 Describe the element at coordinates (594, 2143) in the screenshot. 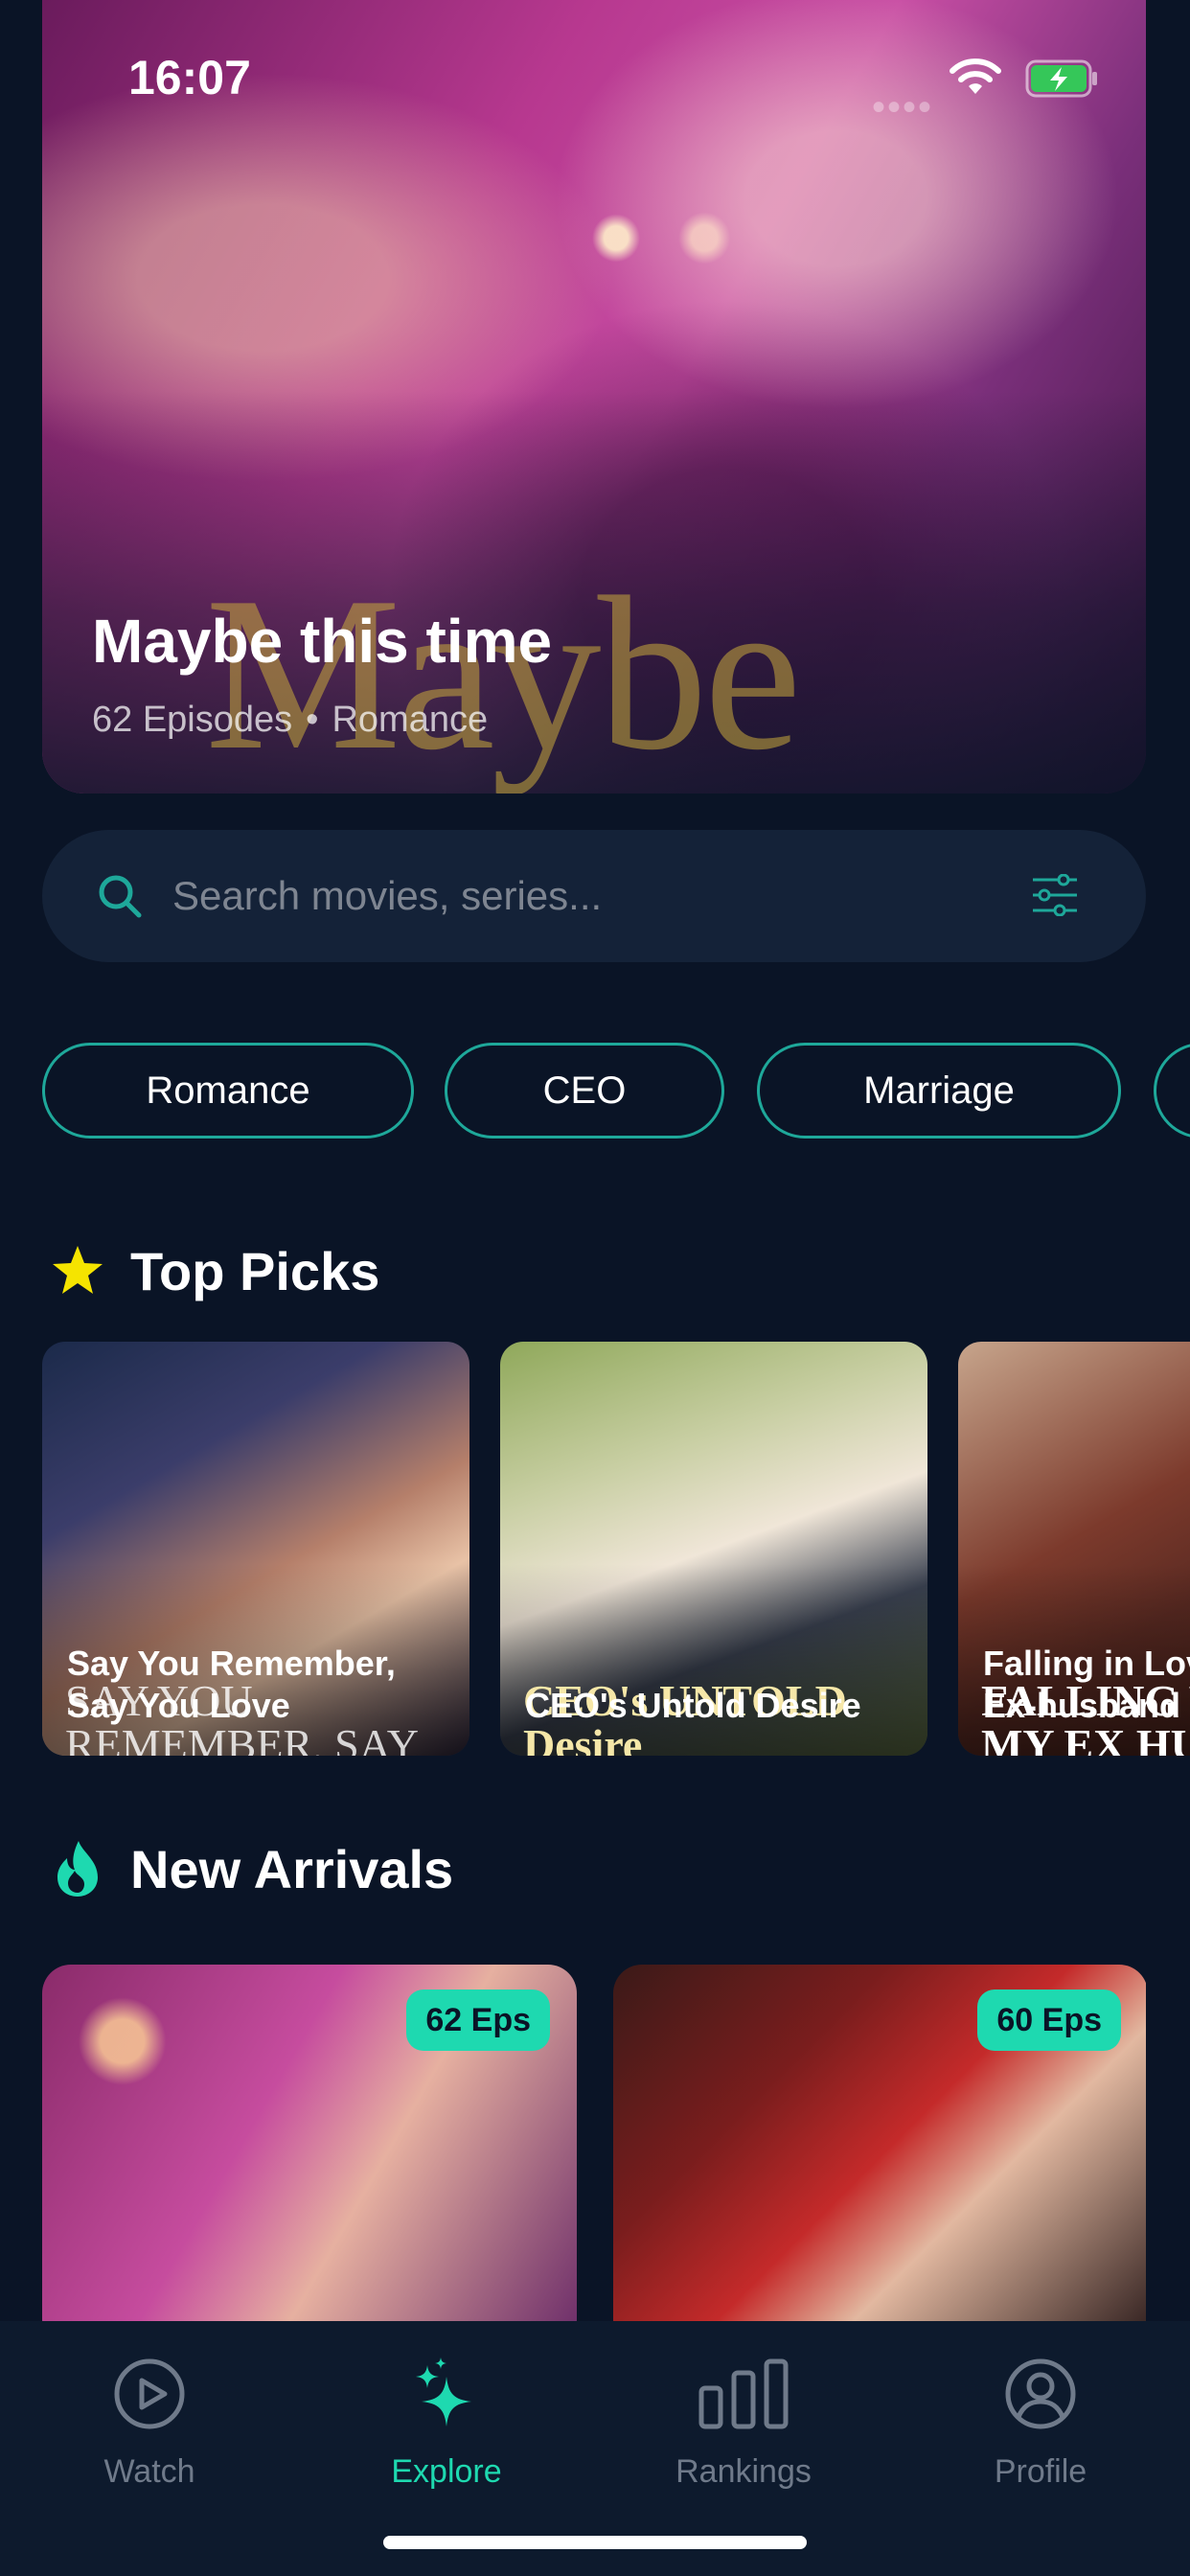

I see `new-arrivals-row: 62 Eps 60 Eps` at that location.